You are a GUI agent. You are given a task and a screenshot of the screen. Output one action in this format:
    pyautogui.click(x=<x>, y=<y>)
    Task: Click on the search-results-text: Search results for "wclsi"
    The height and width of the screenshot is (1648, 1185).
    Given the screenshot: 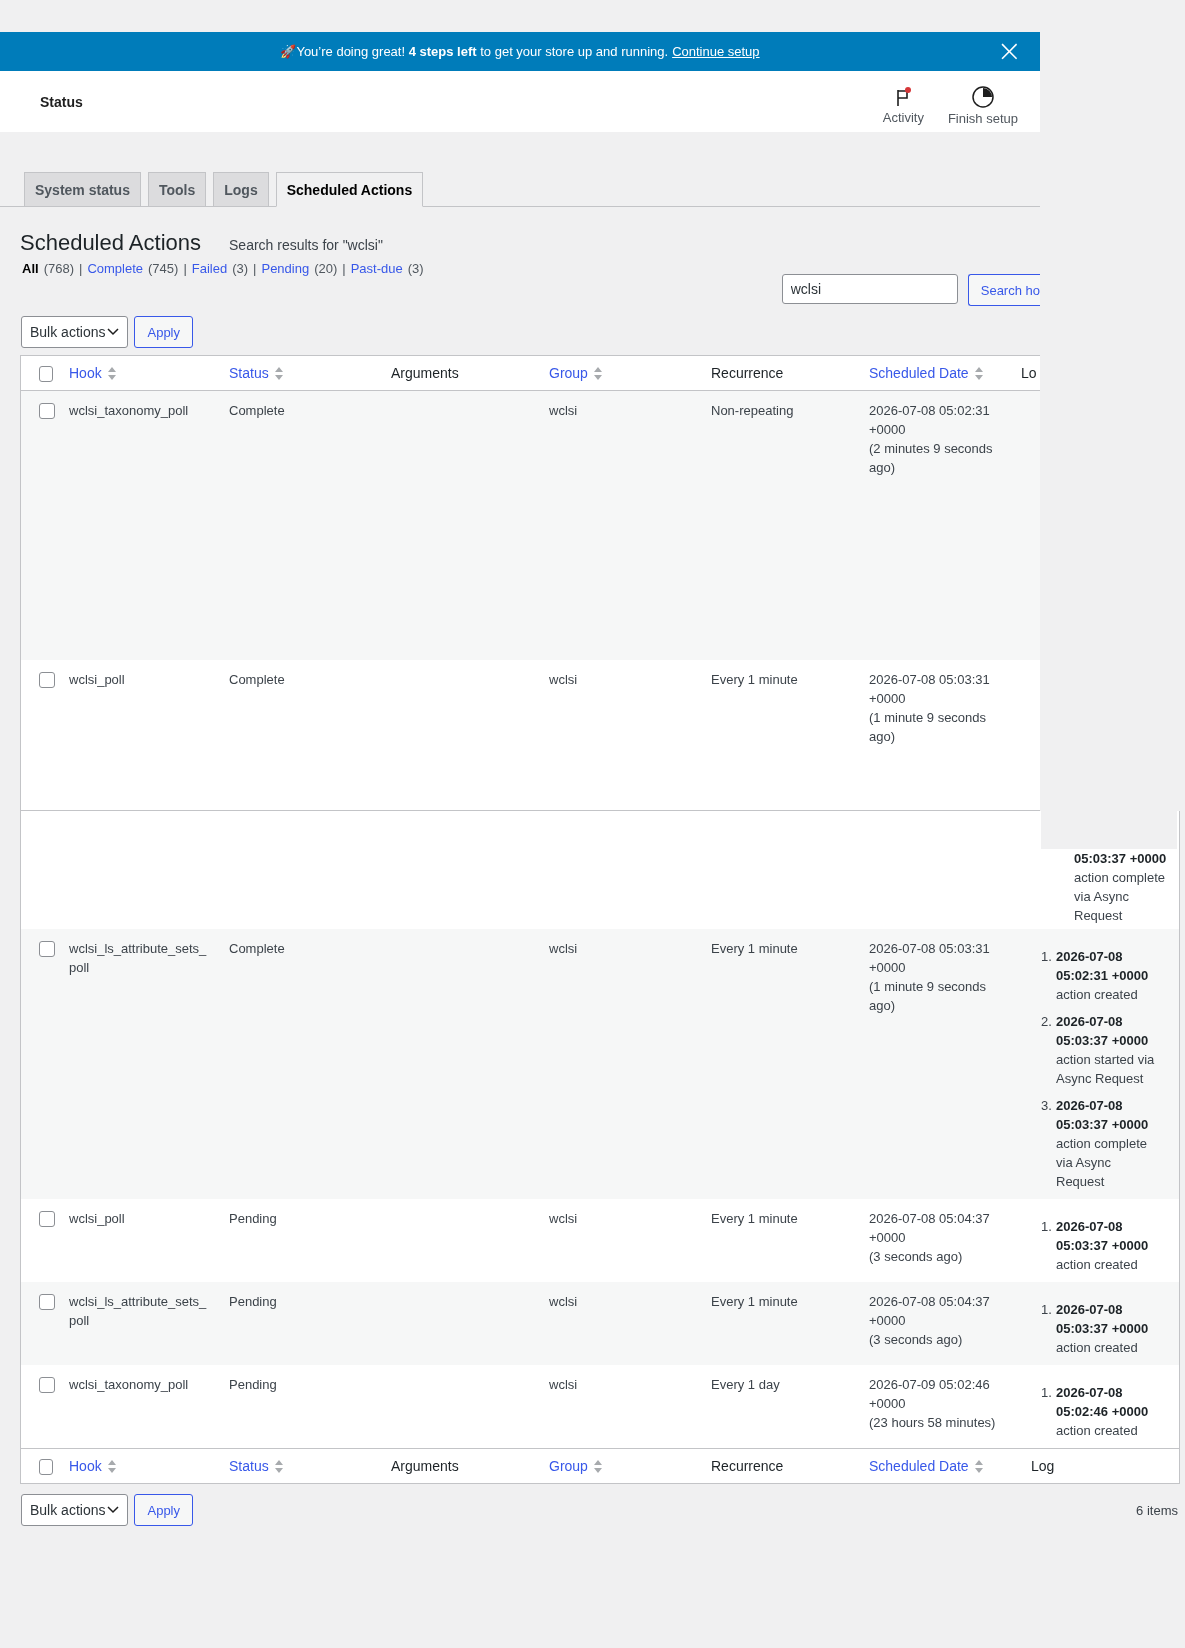 What is the action you would take?
    pyautogui.click(x=306, y=245)
    